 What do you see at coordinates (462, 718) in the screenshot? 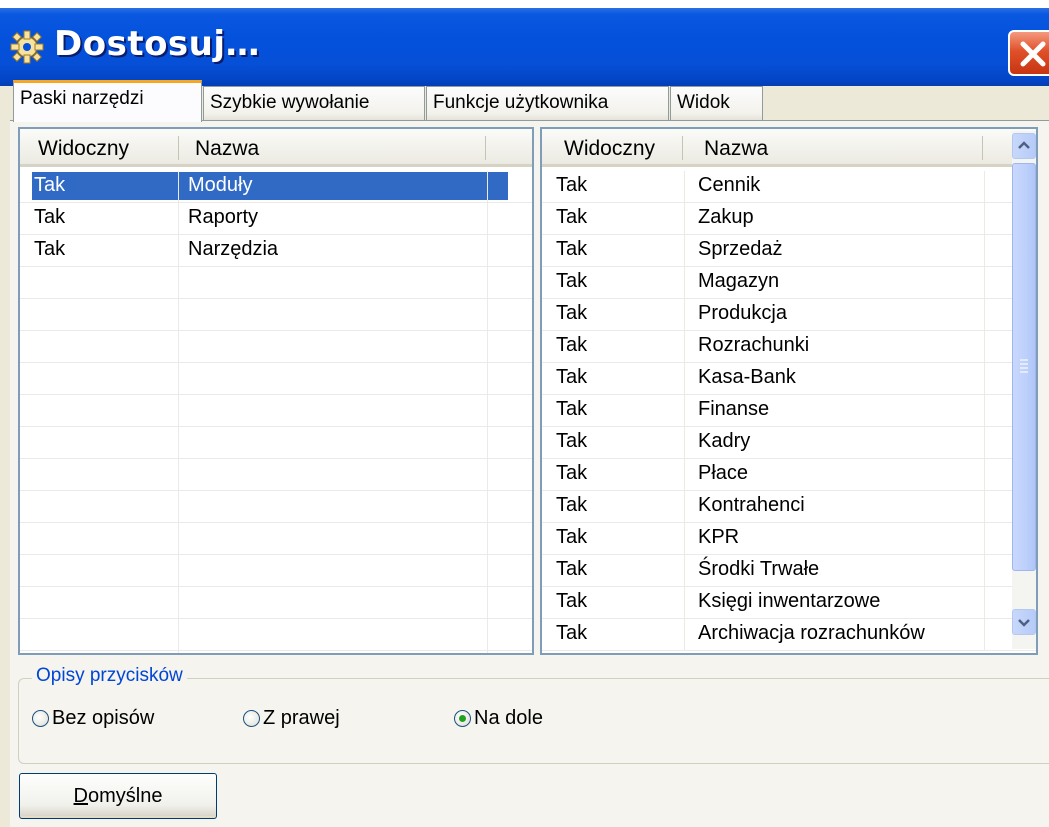
I see `radio-checked-icon` at bounding box center [462, 718].